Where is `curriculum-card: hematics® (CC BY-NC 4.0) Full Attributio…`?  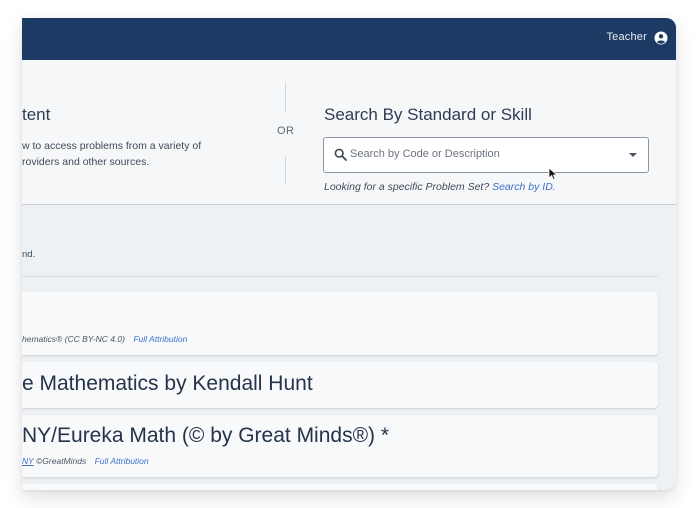
curriculum-card: hematics® (CC BY-NC 4.0) Full Attributio… is located at coordinates (340, 323).